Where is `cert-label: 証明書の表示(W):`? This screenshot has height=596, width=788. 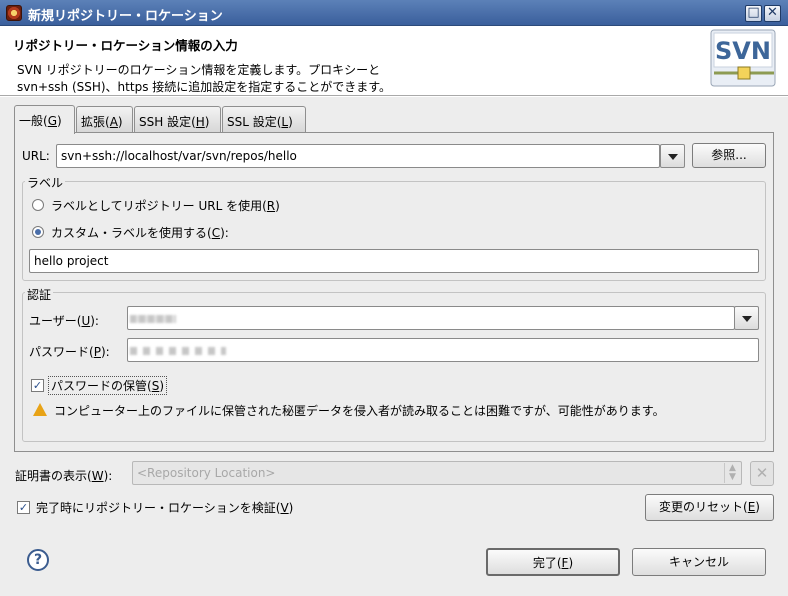 cert-label: 証明書の表示(W): is located at coordinates (63, 475).